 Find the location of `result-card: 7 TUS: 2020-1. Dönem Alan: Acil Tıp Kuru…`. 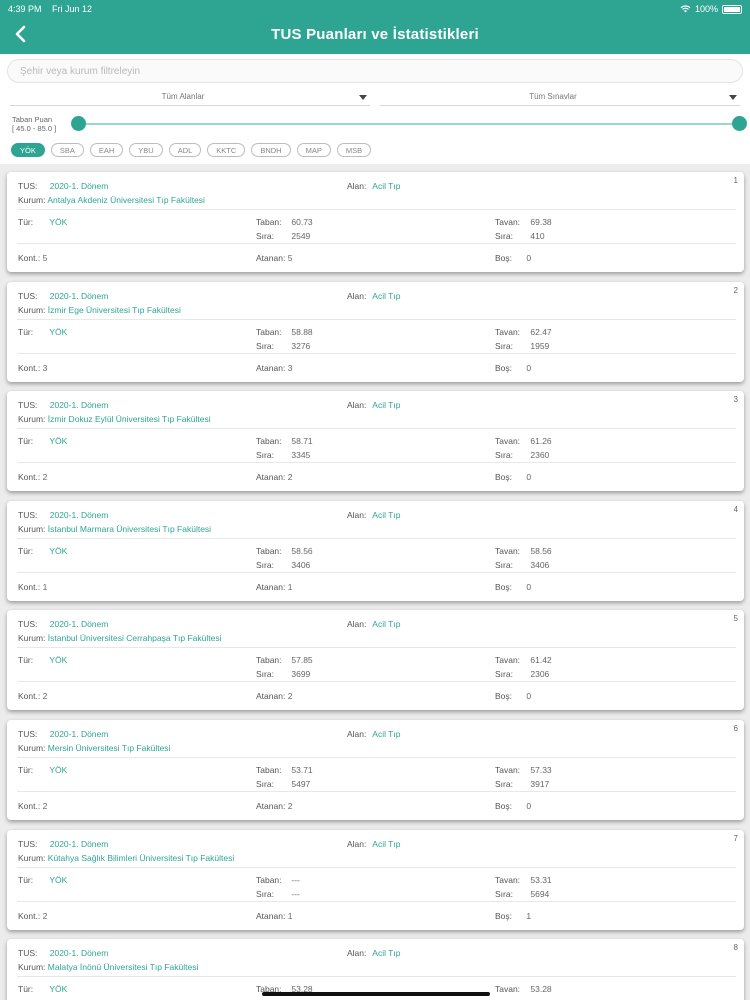

result-card: 7 TUS: 2020-1. Dönem Alan: Acil Tıp Kuru… is located at coordinates (375, 879).